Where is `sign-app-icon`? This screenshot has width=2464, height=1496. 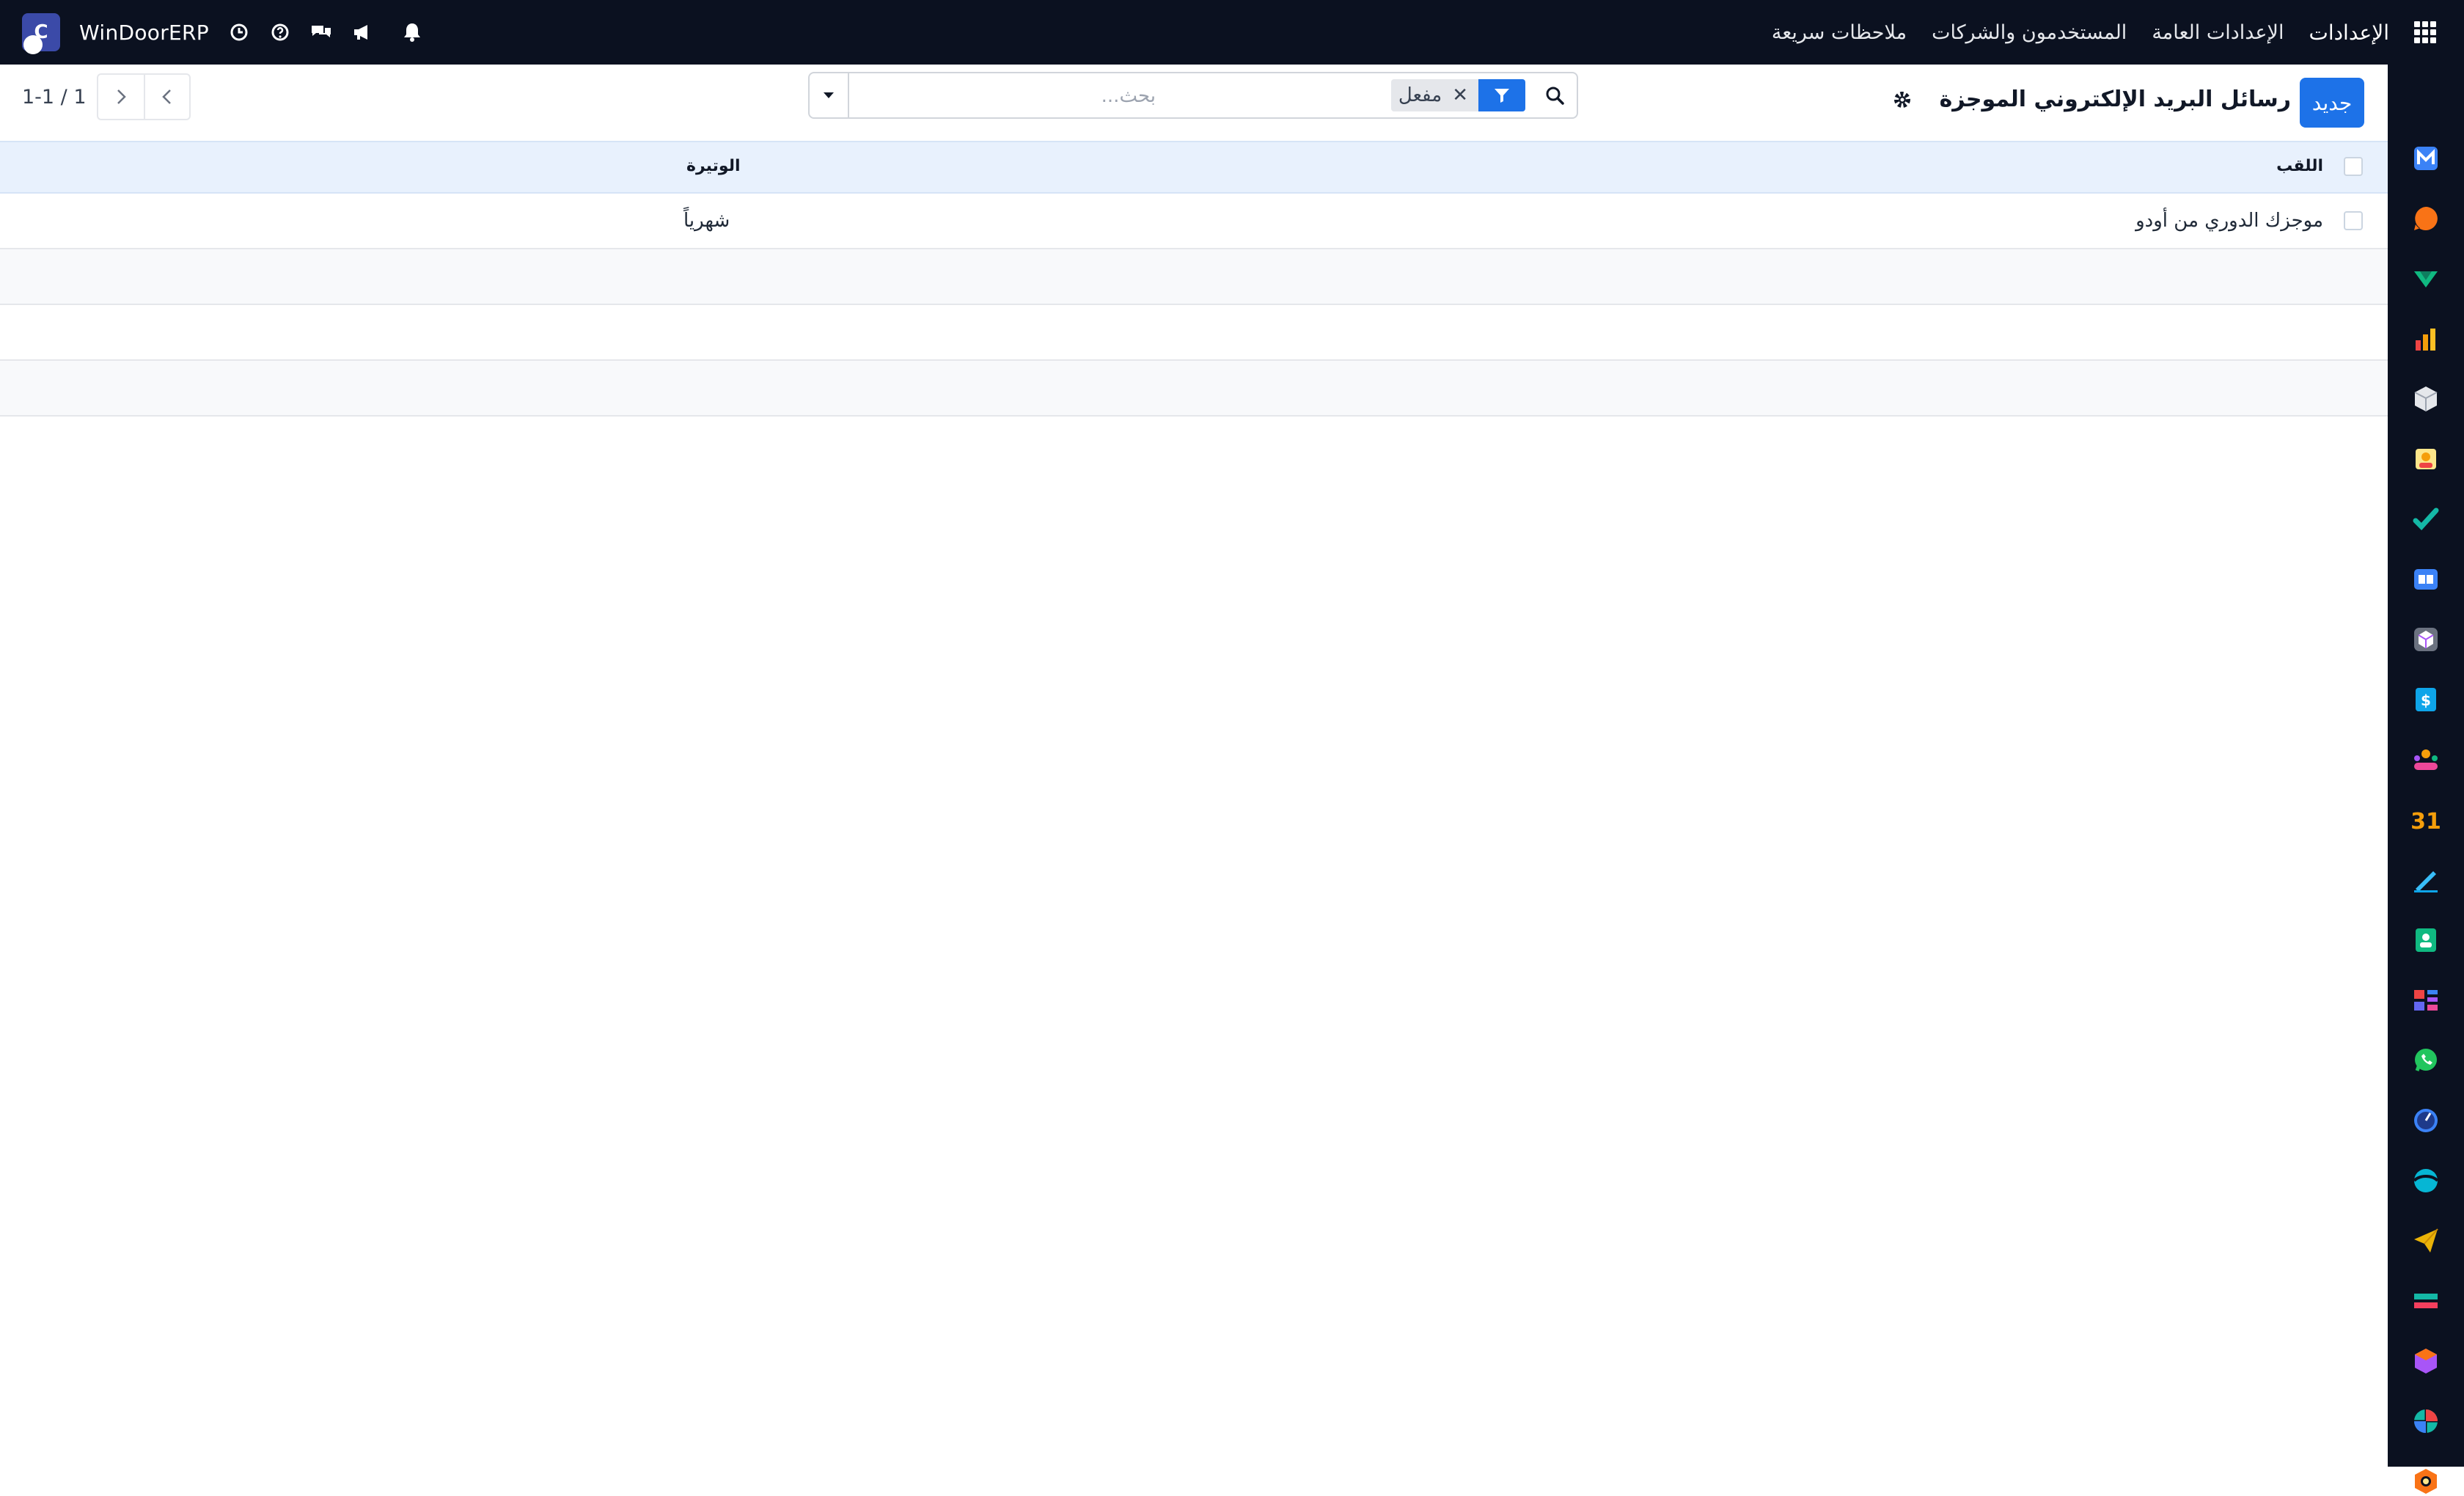 sign-app-icon is located at coordinates (2426, 880).